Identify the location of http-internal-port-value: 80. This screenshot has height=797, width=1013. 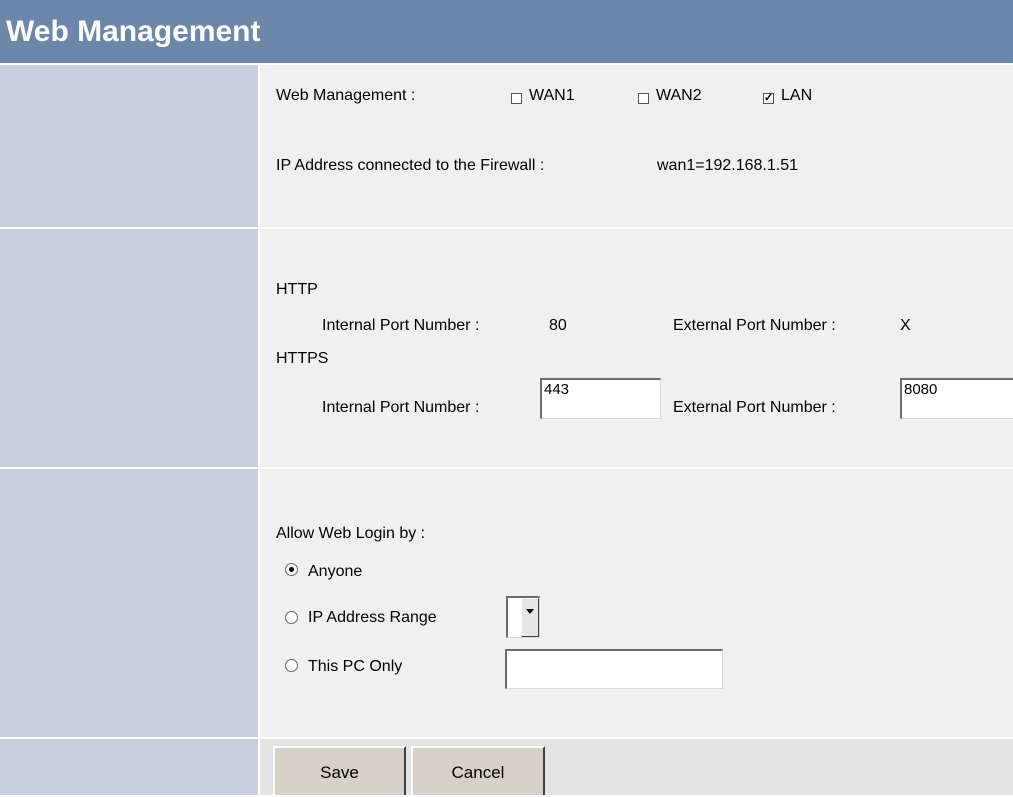
(558, 325).